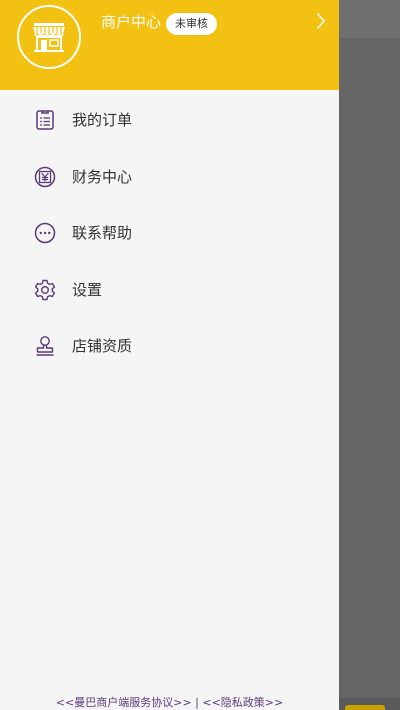 The width and height of the screenshot is (400, 710). What do you see at coordinates (365, 707) in the screenshot?
I see `backdrop-bottom-accent` at bounding box center [365, 707].